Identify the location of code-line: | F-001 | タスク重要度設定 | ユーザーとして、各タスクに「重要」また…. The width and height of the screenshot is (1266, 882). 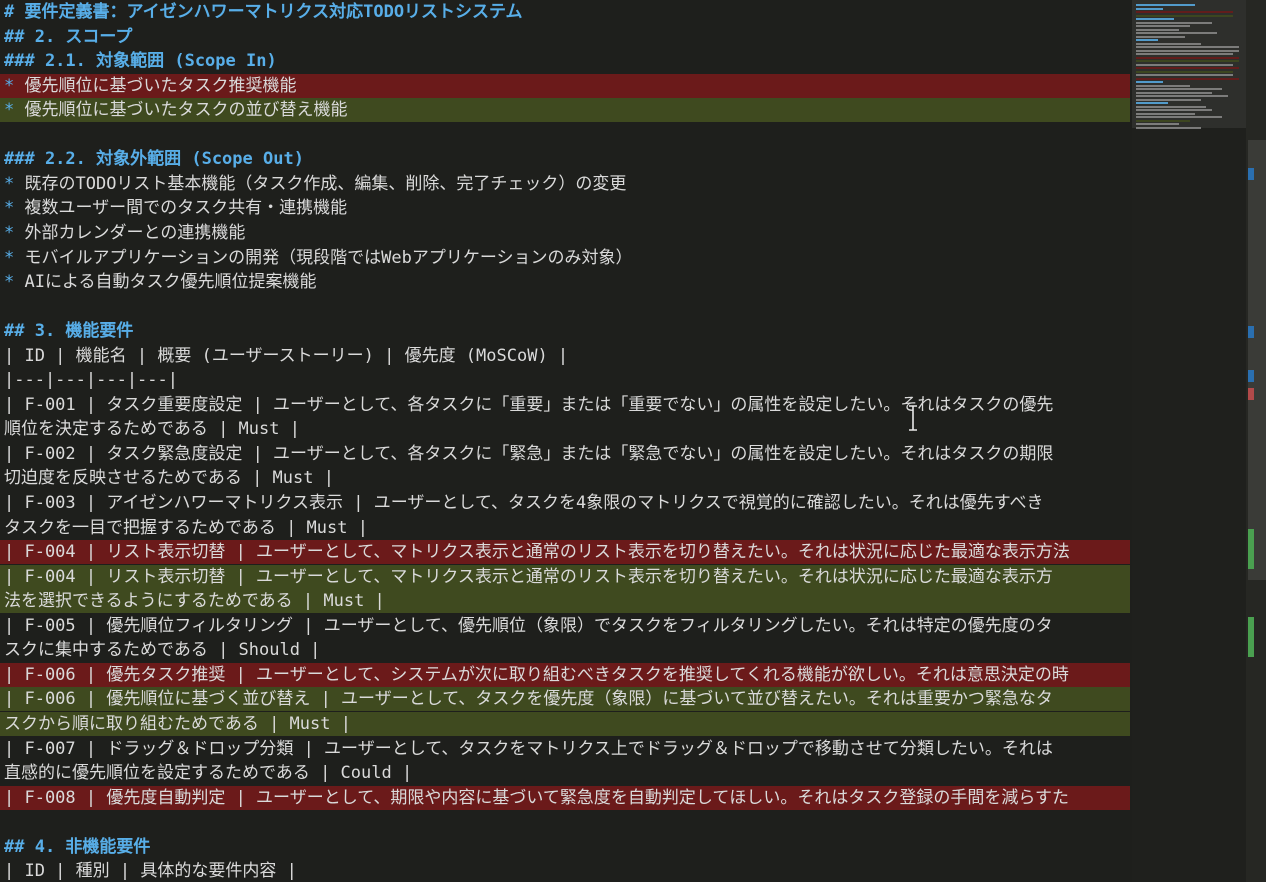
(565, 405).